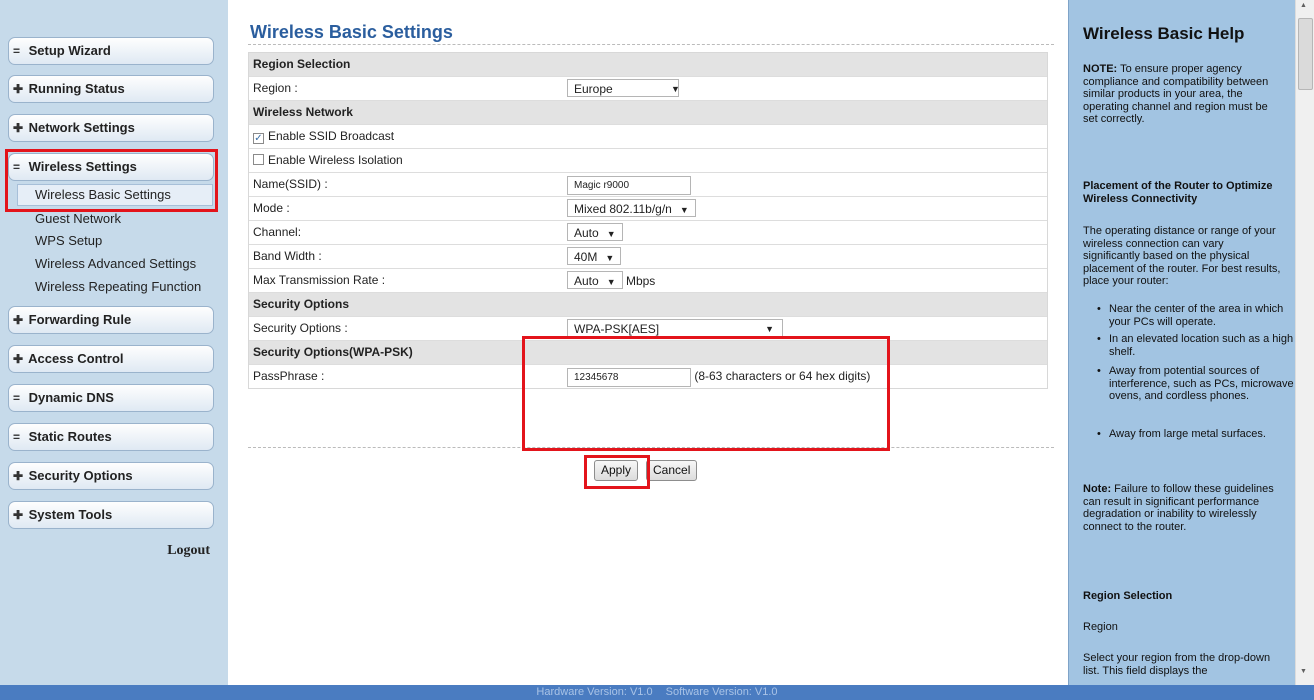 The width and height of the screenshot is (1314, 700). What do you see at coordinates (1097, 489) in the screenshot?
I see `note2-label: Note:` at bounding box center [1097, 489].